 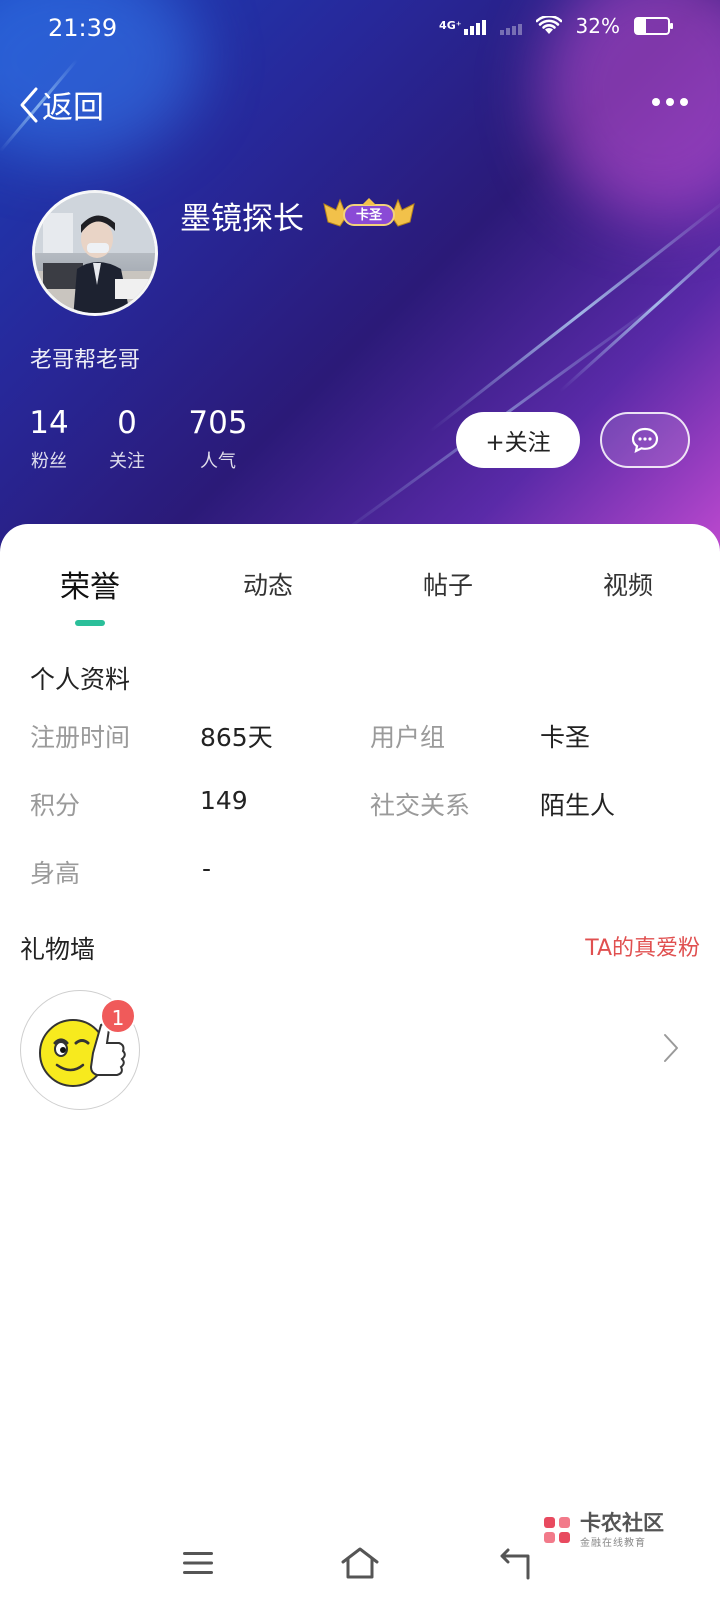 What do you see at coordinates (218, 461) in the screenshot?
I see `stat-label: 人气` at bounding box center [218, 461].